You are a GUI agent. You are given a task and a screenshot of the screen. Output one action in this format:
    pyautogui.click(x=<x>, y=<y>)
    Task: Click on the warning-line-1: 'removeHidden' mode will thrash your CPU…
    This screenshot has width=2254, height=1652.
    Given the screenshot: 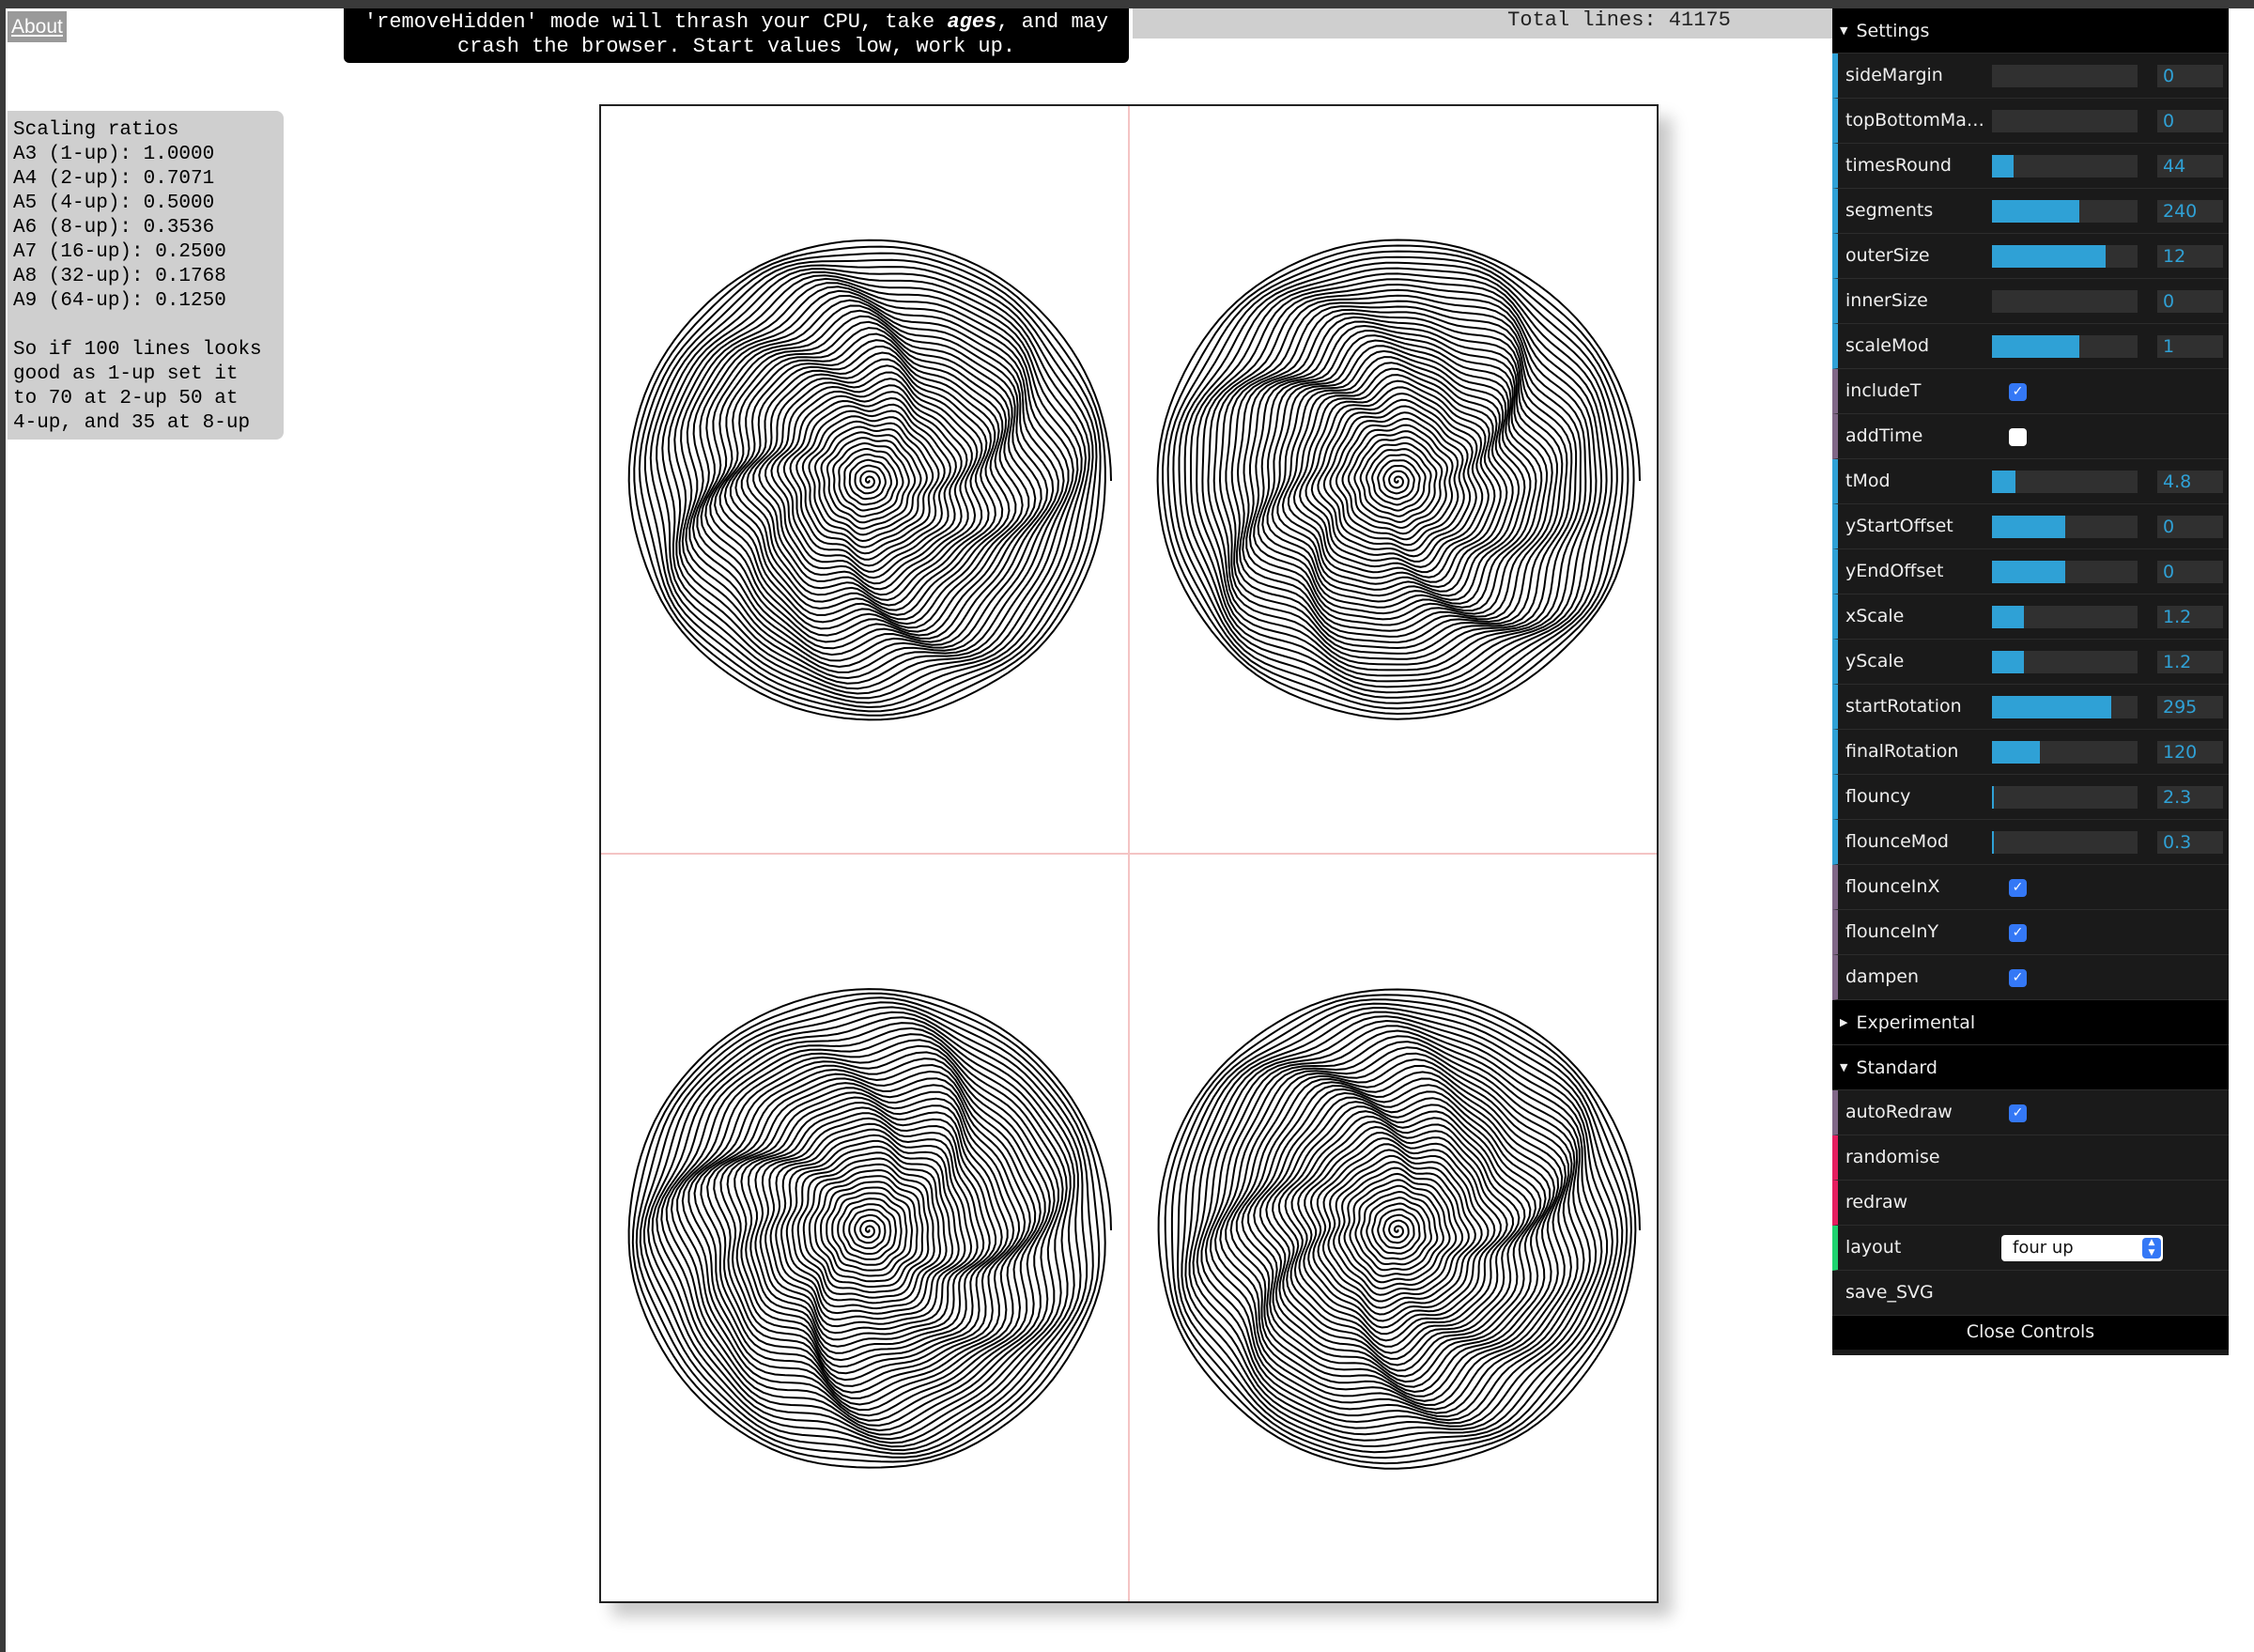 What is the action you would take?
    pyautogui.click(x=737, y=22)
    